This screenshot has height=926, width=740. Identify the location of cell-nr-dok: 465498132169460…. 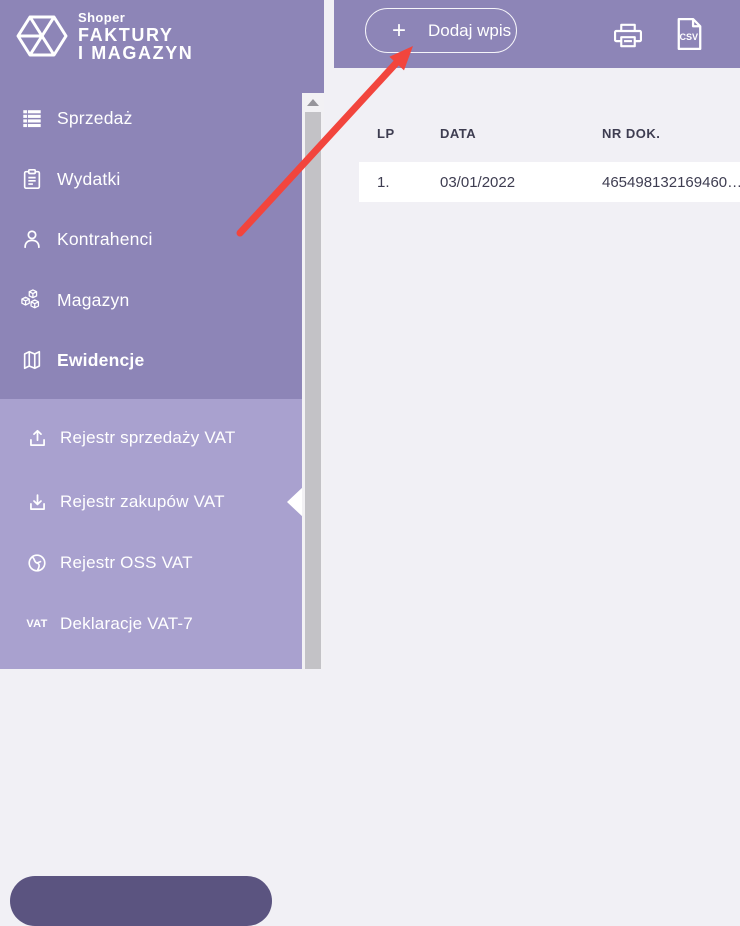
(671, 182).